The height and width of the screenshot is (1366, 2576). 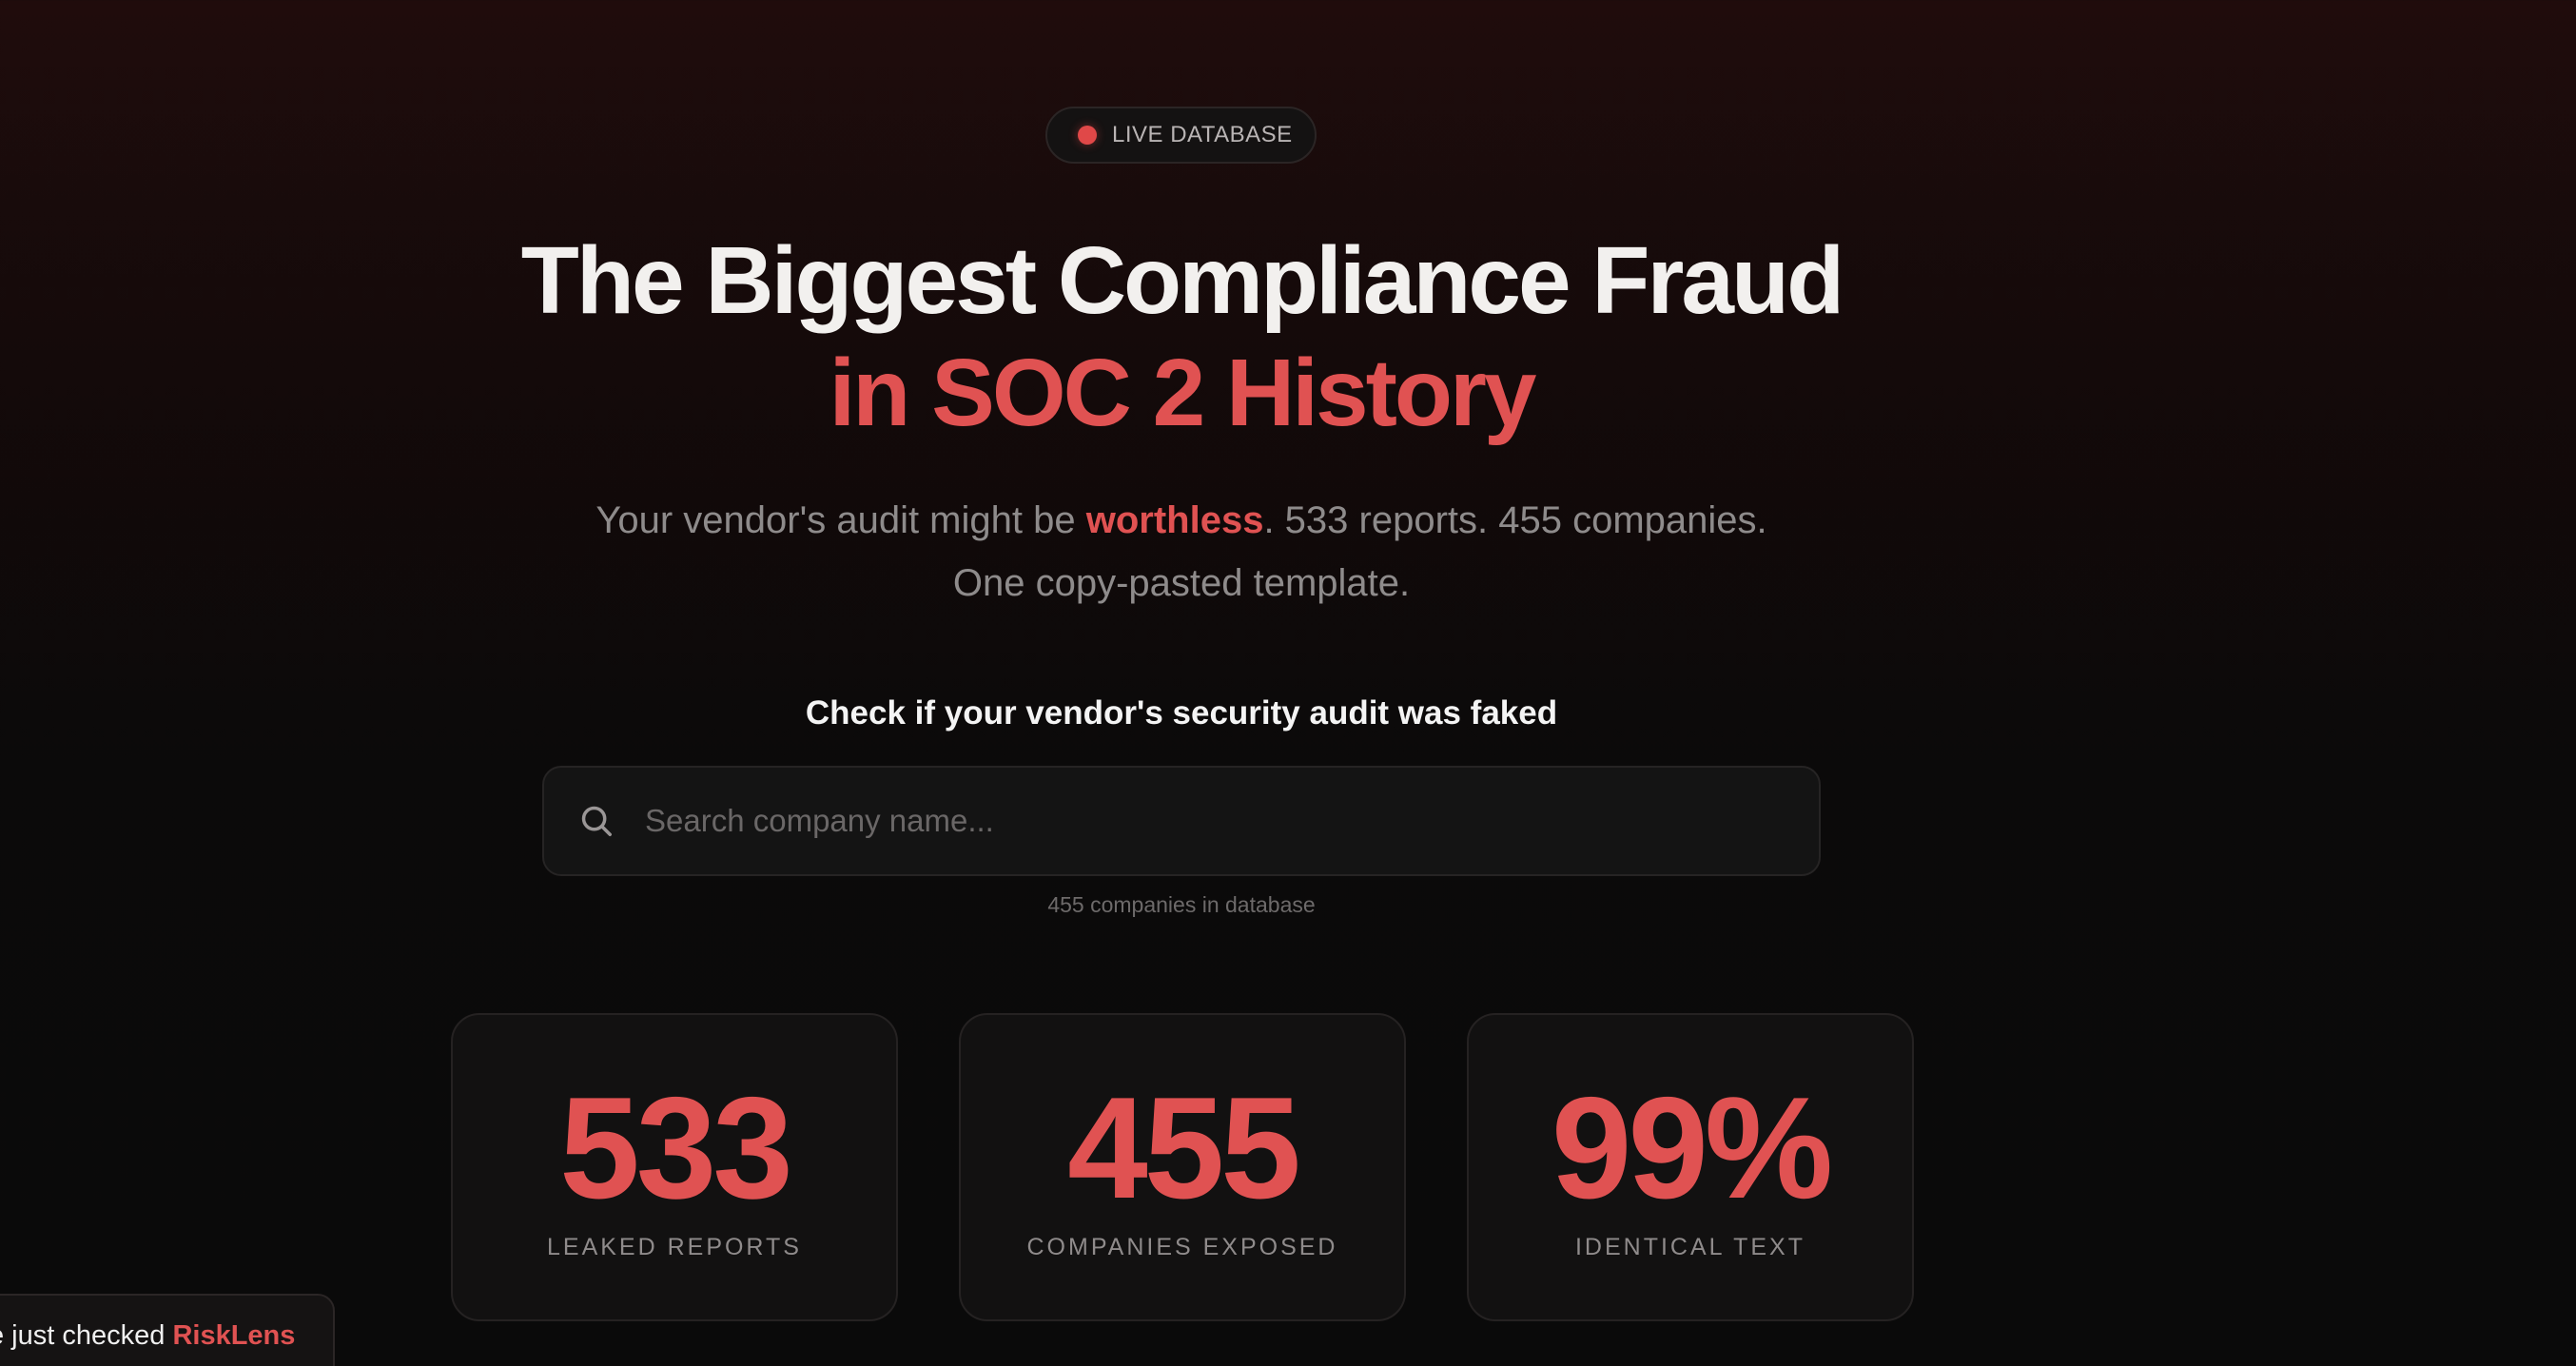 I want to click on toast-text: e just checked, so click(x=87, y=1335).